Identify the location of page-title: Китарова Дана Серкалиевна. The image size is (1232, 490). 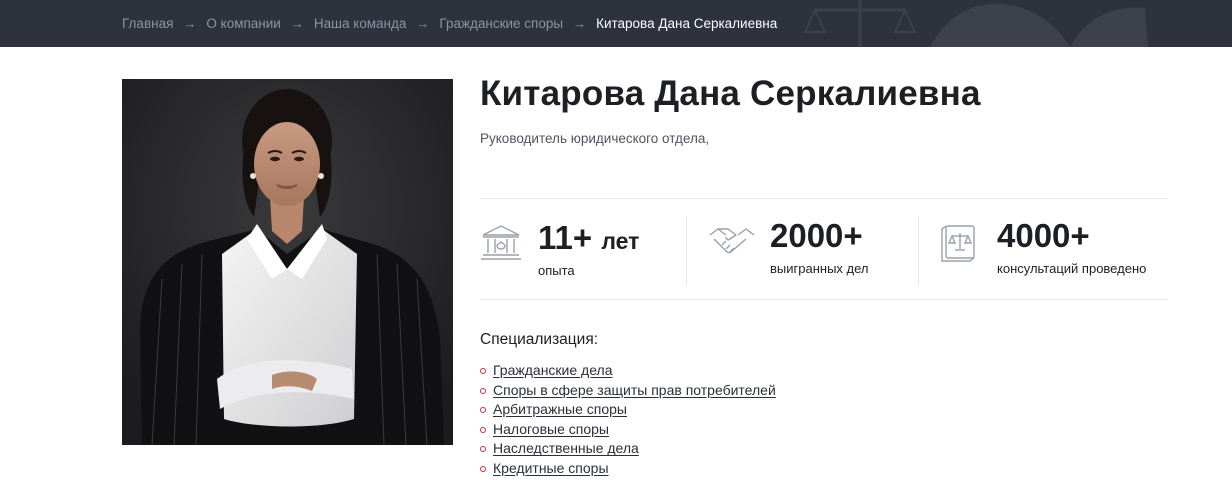
(730, 93).